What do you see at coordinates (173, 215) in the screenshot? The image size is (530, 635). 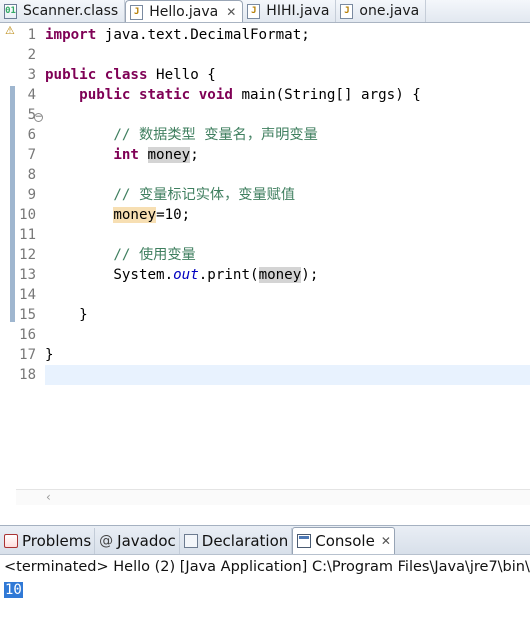 I see `code-text: =10;` at bounding box center [173, 215].